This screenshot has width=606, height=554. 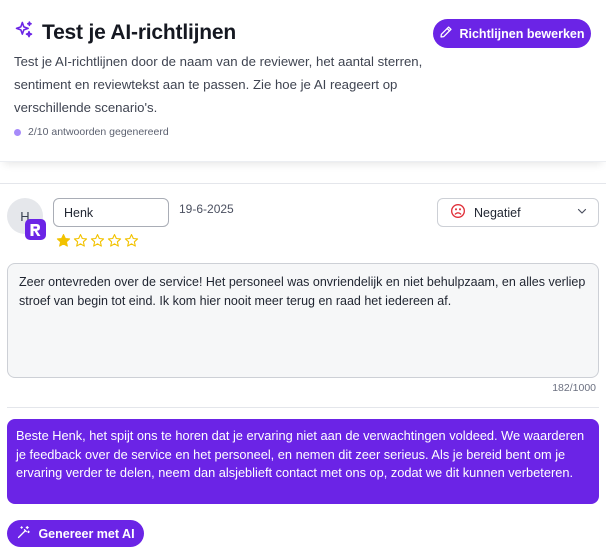 What do you see at coordinates (458, 212) in the screenshot?
I see `sad-face-icon` at bounding box center [458, 212].